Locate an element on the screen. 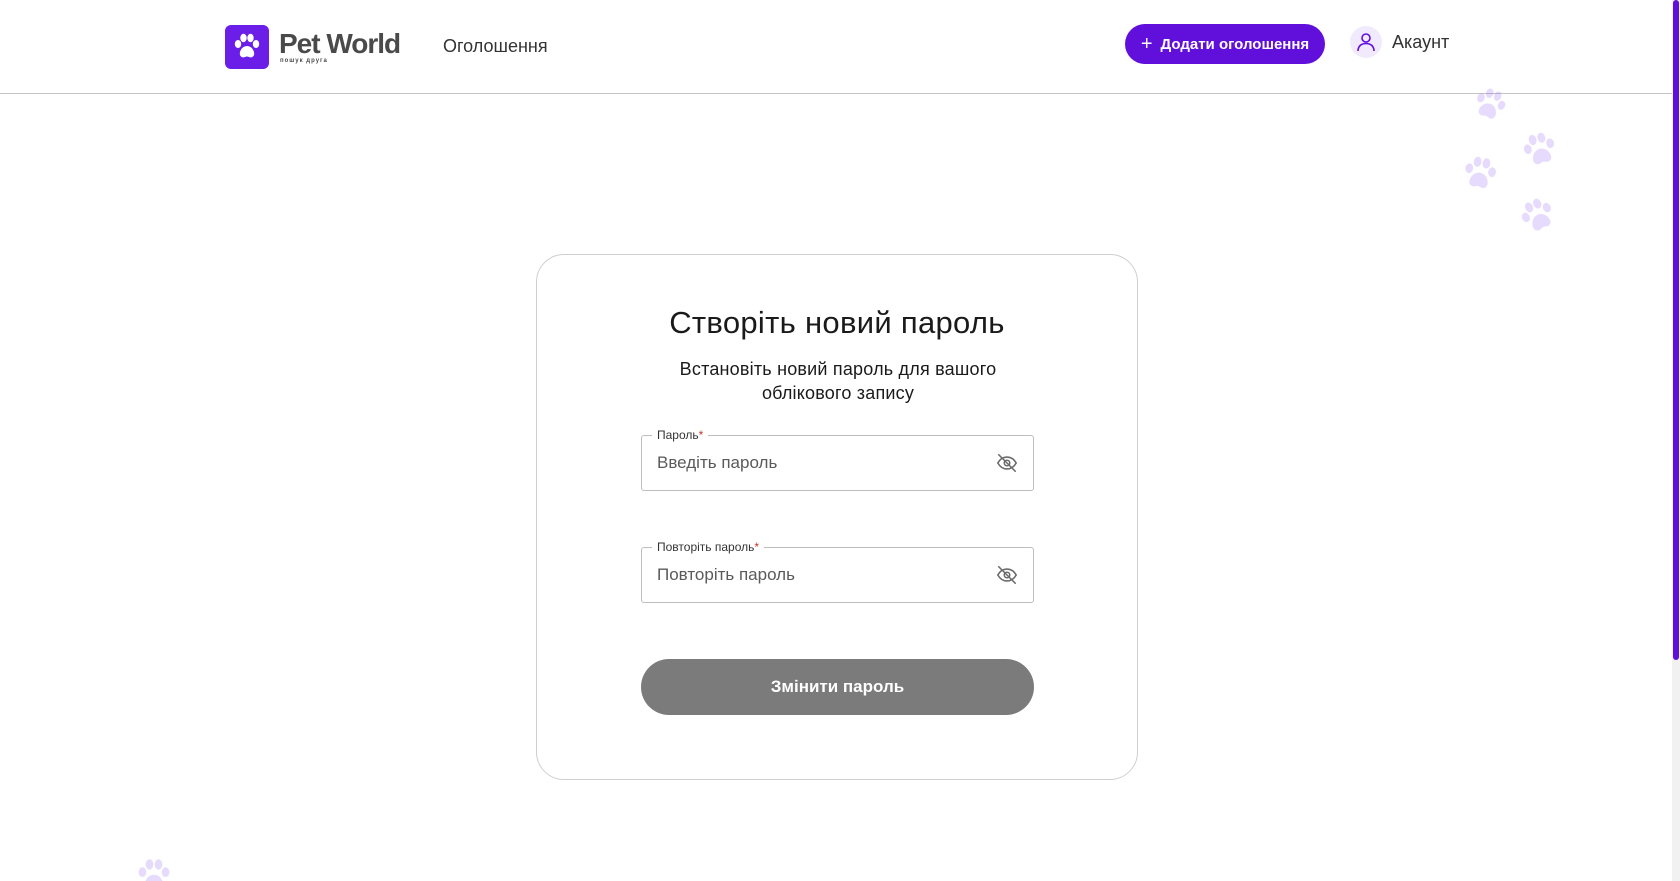 The width and height of the screenshot is (1680, 881). add-listing-button: + Додати оголошення is located at coordinates (1225, 44).